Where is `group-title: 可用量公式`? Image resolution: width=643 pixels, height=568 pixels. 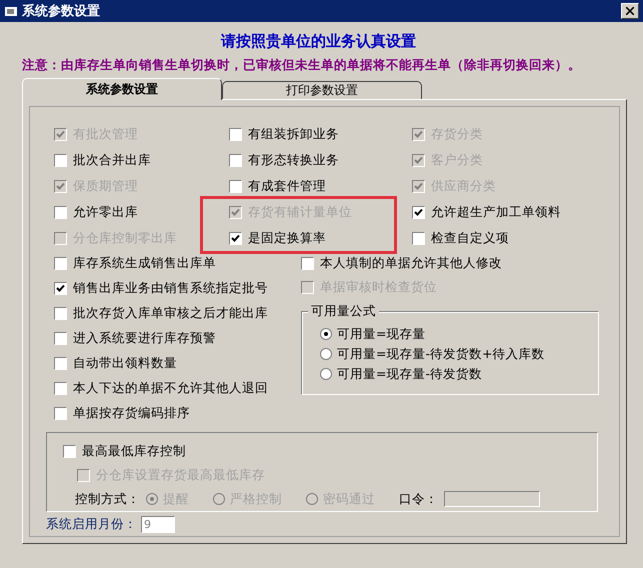 group-title: 可用量公式 is located at coordinates (343, 311).